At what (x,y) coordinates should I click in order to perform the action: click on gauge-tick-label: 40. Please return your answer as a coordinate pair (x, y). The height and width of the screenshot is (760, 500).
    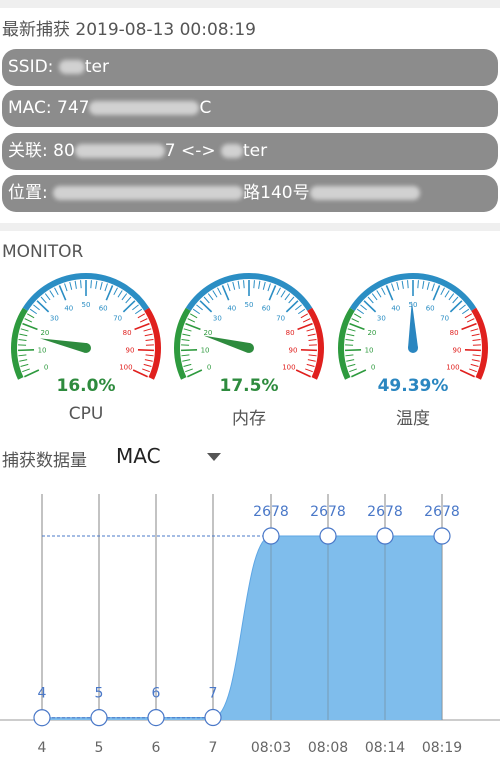
    Looking at the image, I should click on (68, 308).